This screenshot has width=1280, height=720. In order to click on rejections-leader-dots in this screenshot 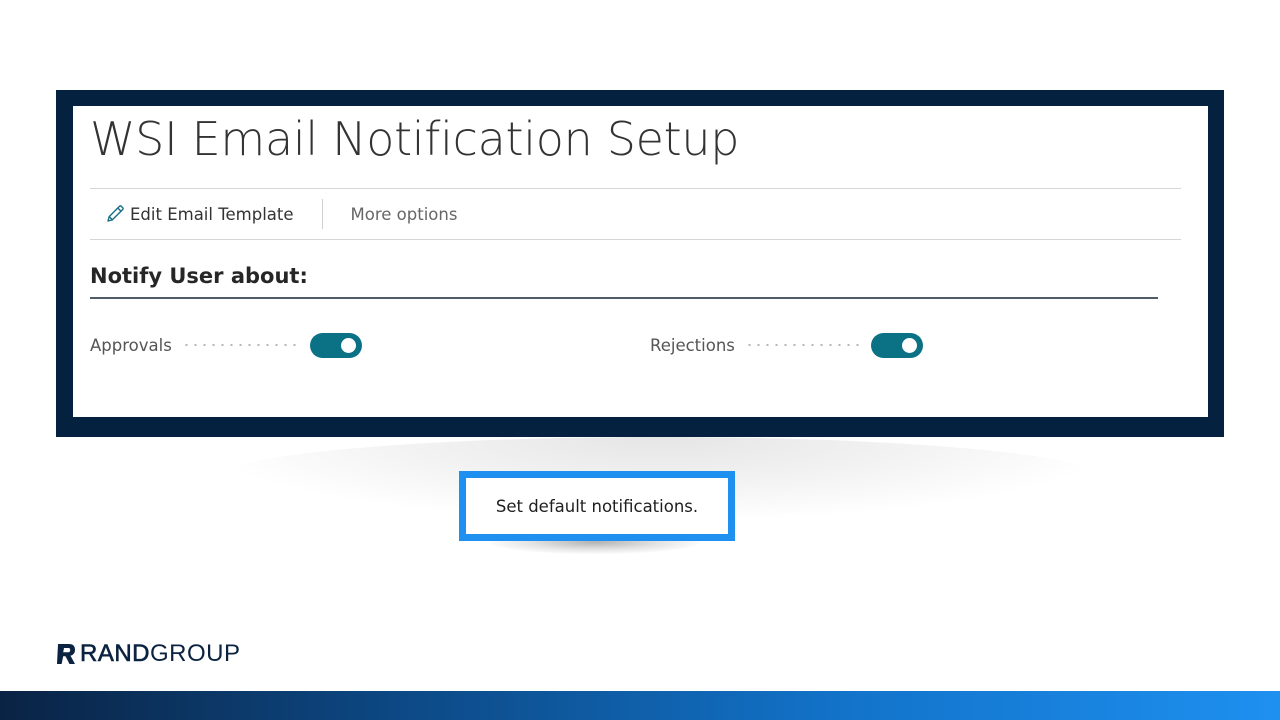, I will do `click(803, 345)`.